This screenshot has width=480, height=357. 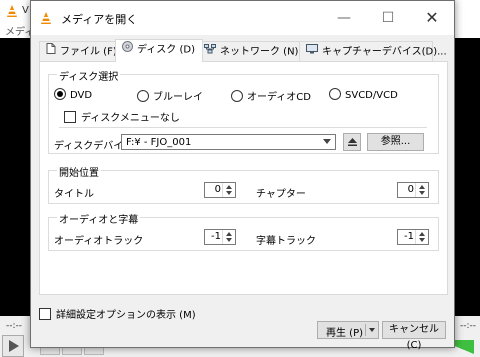 What do you see at coordinates (126, 315) in the screenshot?
I see `show-more-options-label: 詳細設定オプションの表示 (M)` at bounding box center [126, 315].